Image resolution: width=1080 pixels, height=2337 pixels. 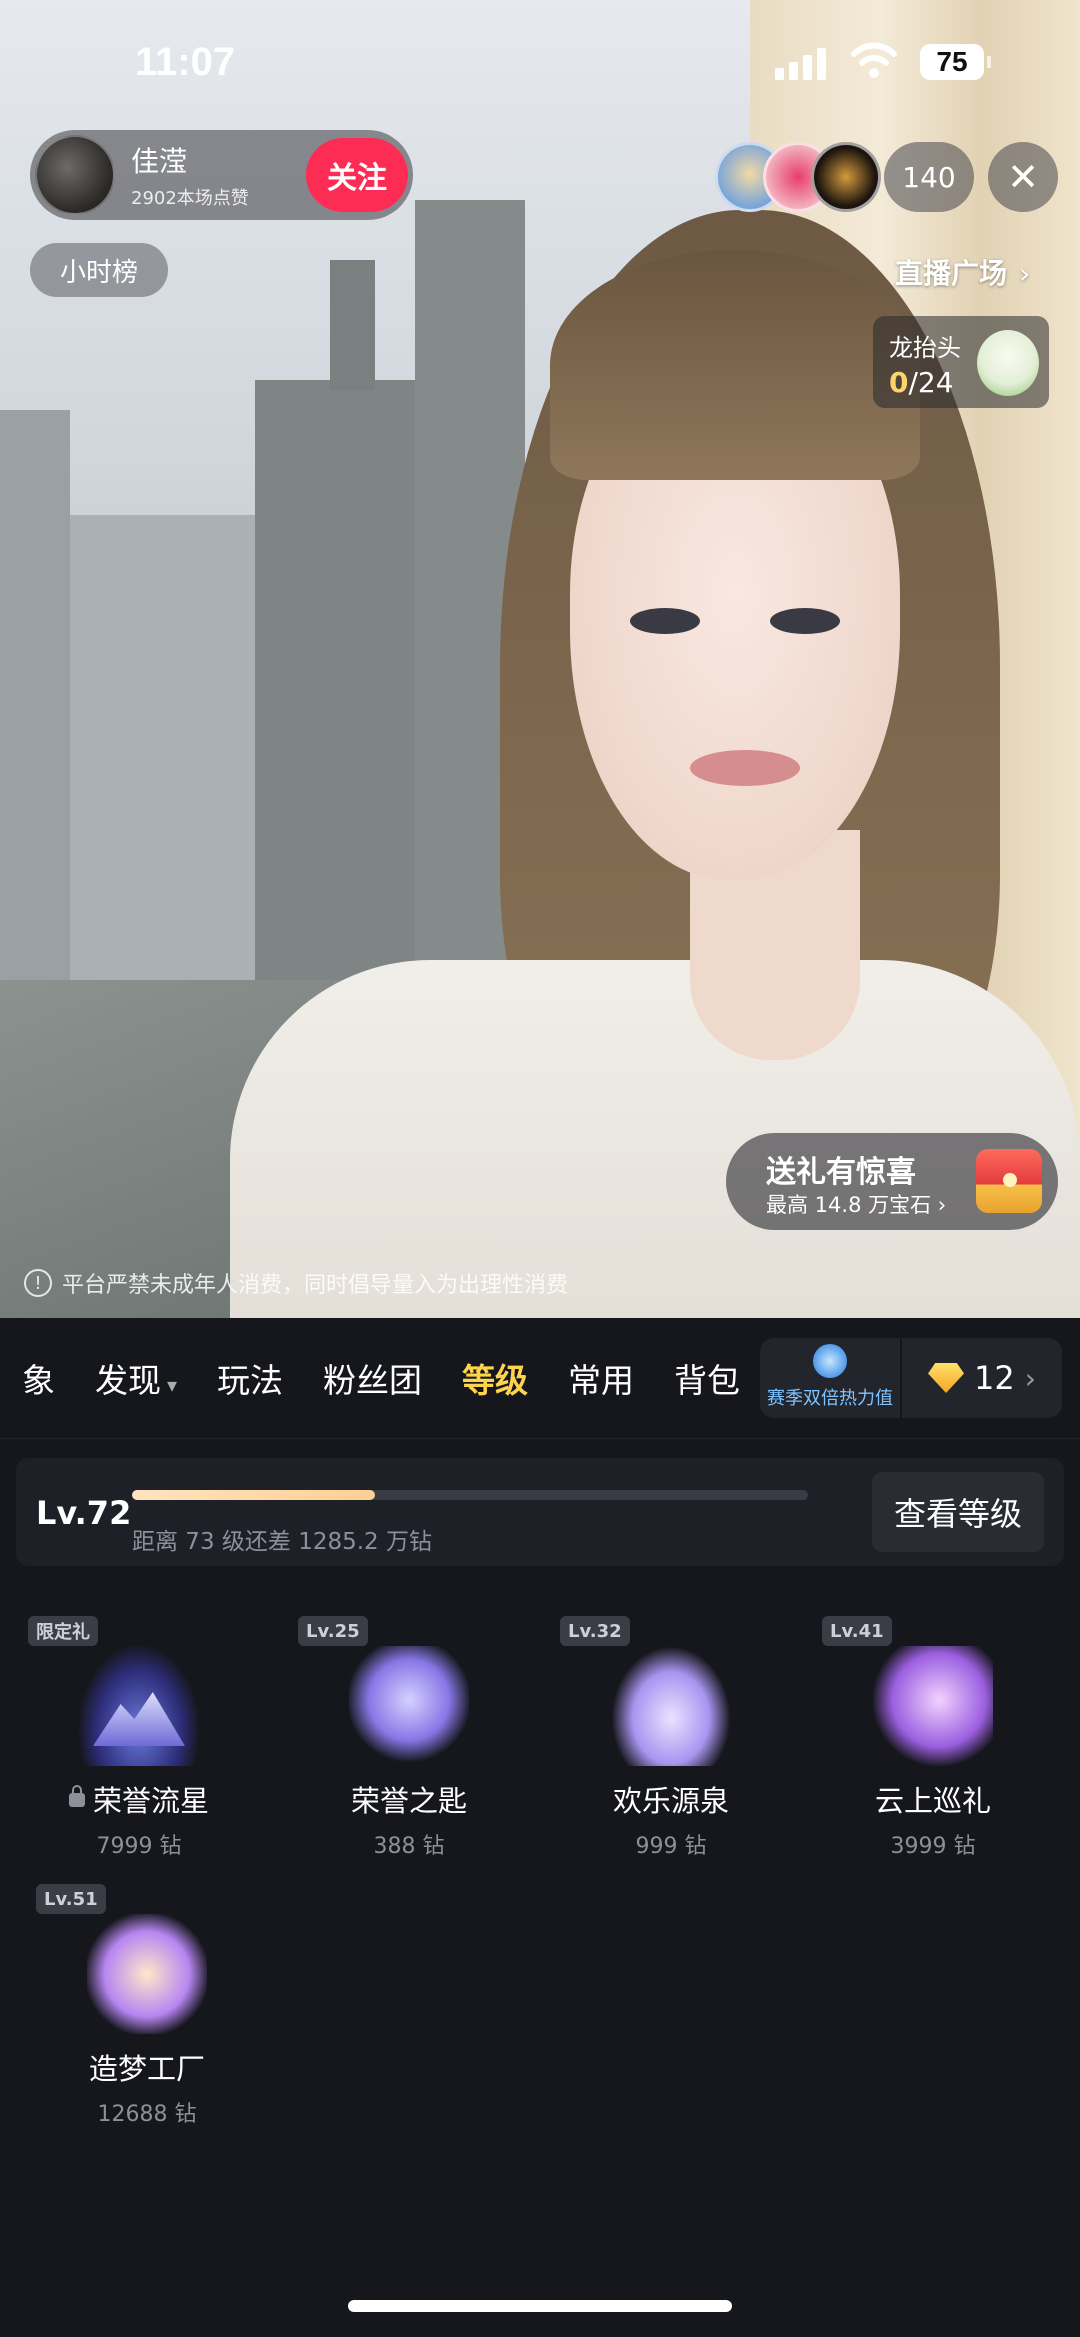 I want to click on meteor-icon, so click(x=139, y=1706).